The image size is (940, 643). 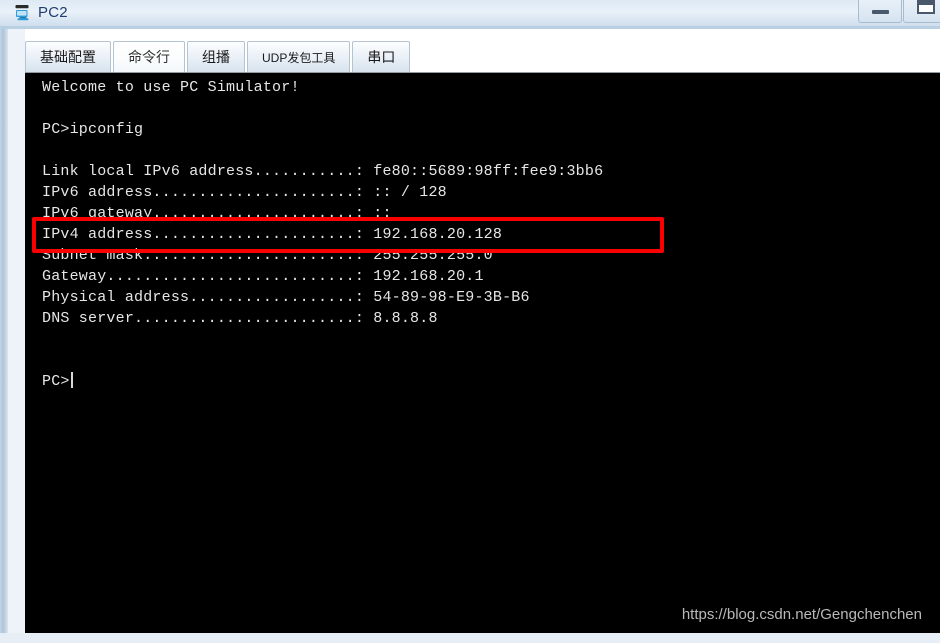 I want to click on tab-3: UDP发包工具, so click(x=299, y=56).